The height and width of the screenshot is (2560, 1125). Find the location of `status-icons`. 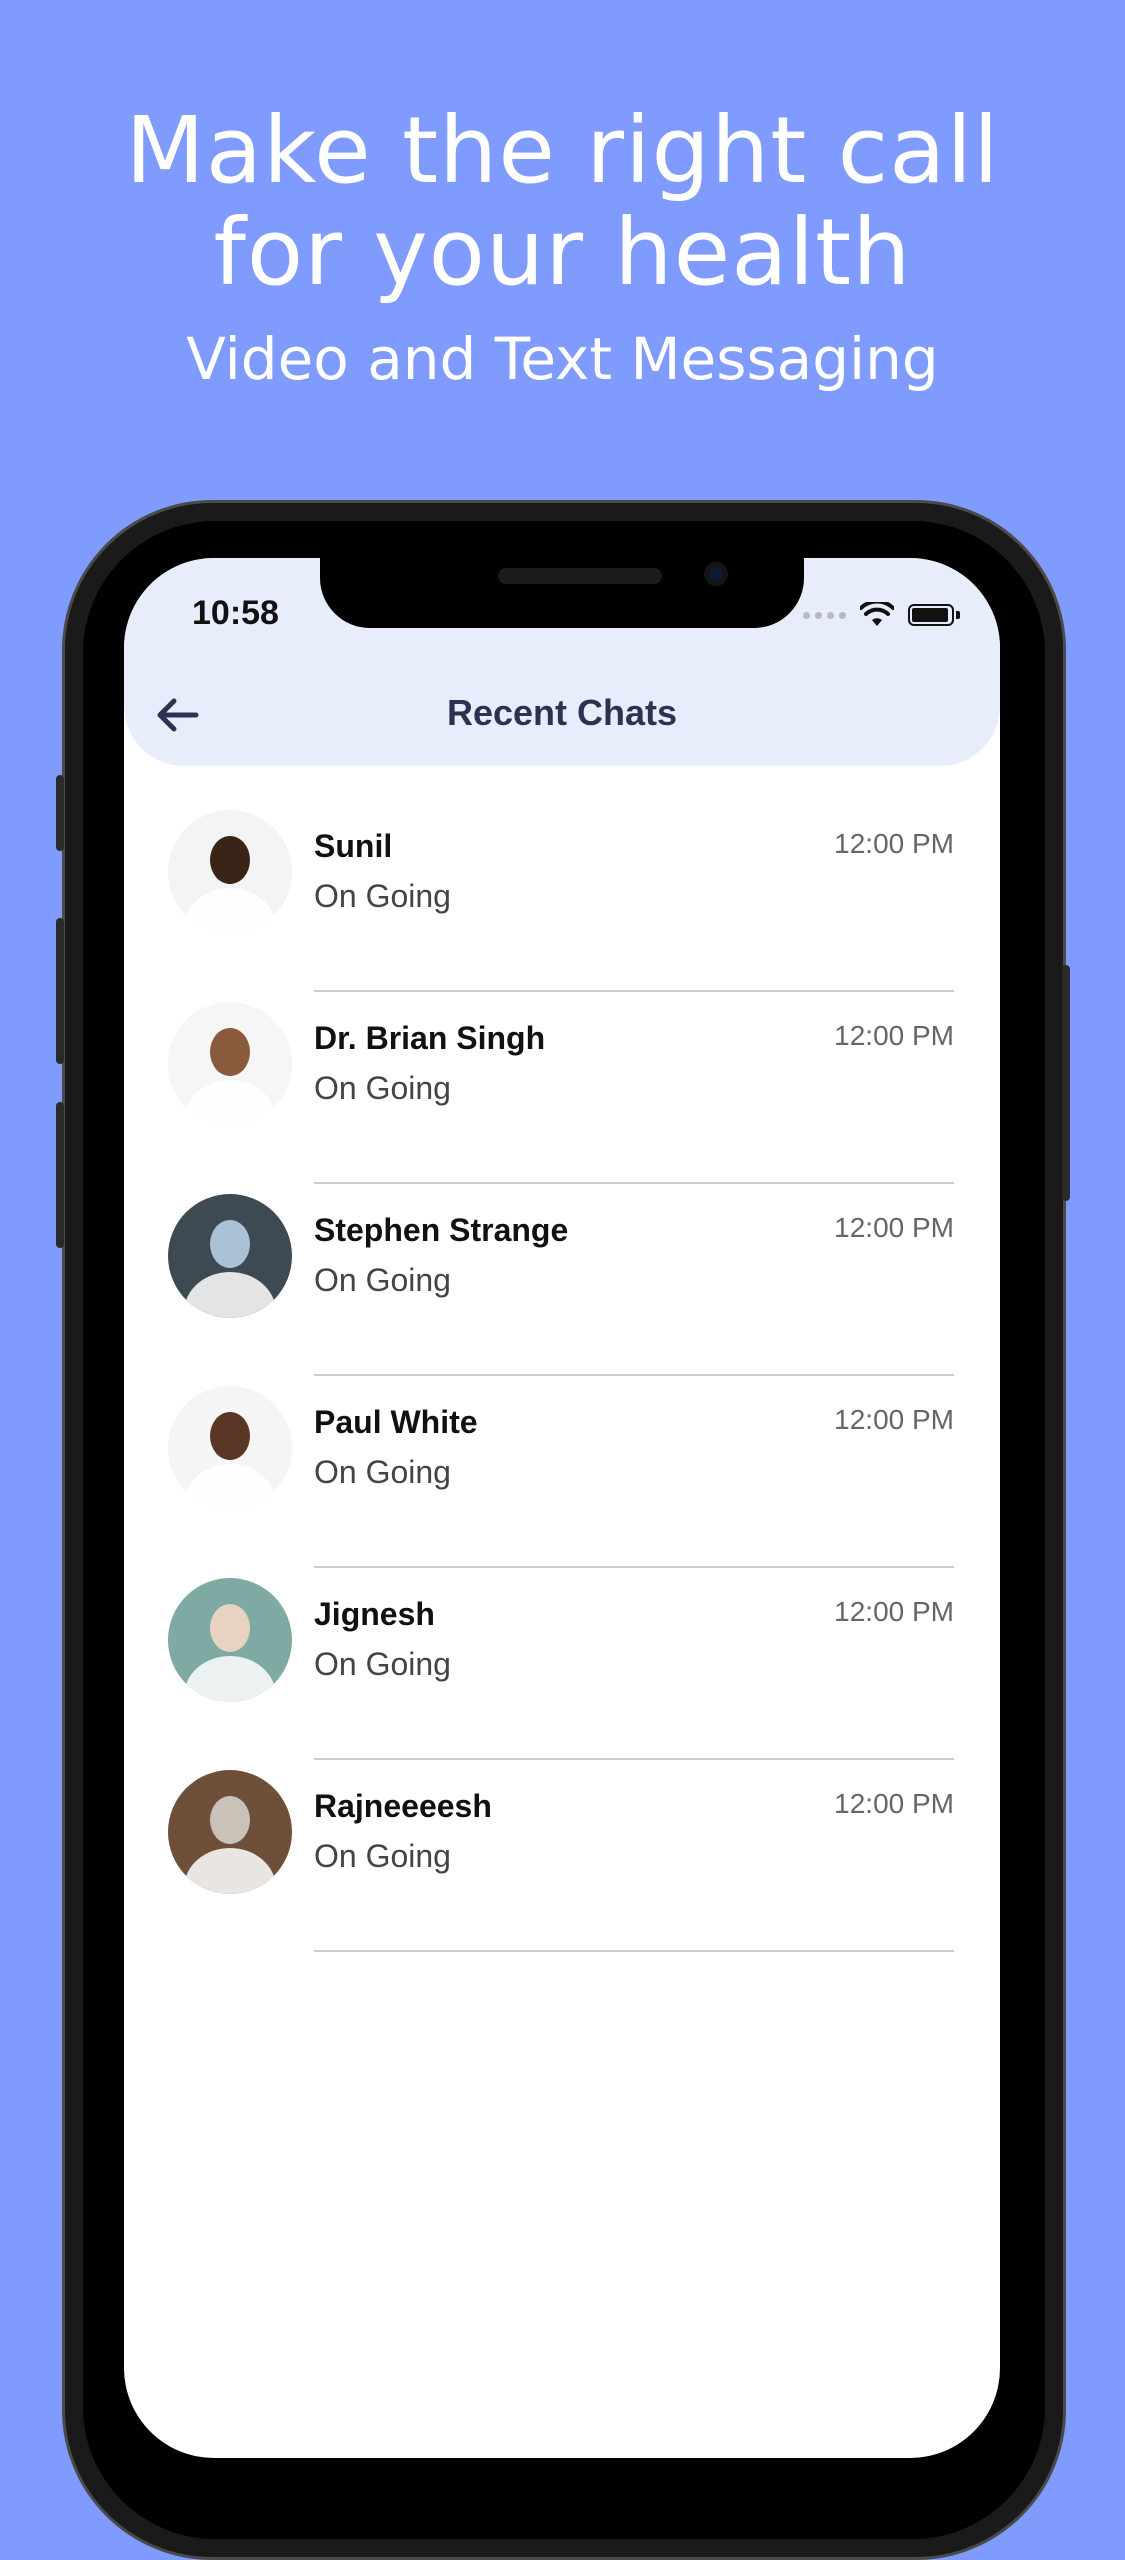

status-icons is located at coordinates (881, 615).